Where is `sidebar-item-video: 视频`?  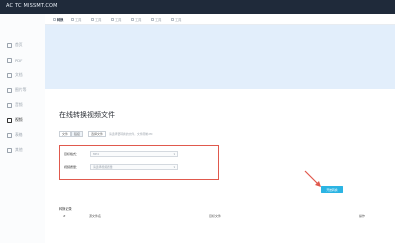 sidebar-item-video: 视频 is located at coordinates (15, 120).